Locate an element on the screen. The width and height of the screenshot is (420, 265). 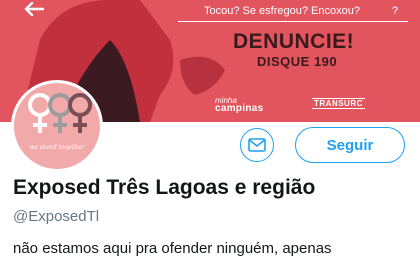
back-button is located at coordinates (34, 9).